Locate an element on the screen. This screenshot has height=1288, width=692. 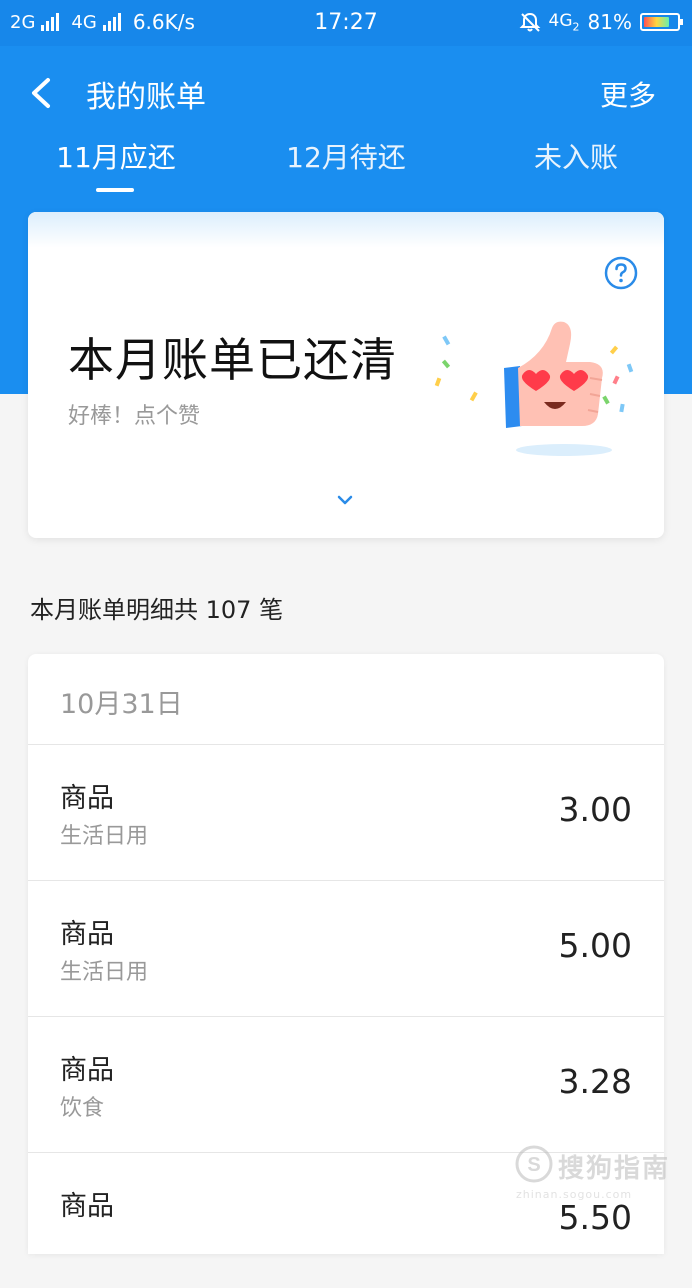
tab-november-due: 11月应还 is located at coordinates (116, 156).